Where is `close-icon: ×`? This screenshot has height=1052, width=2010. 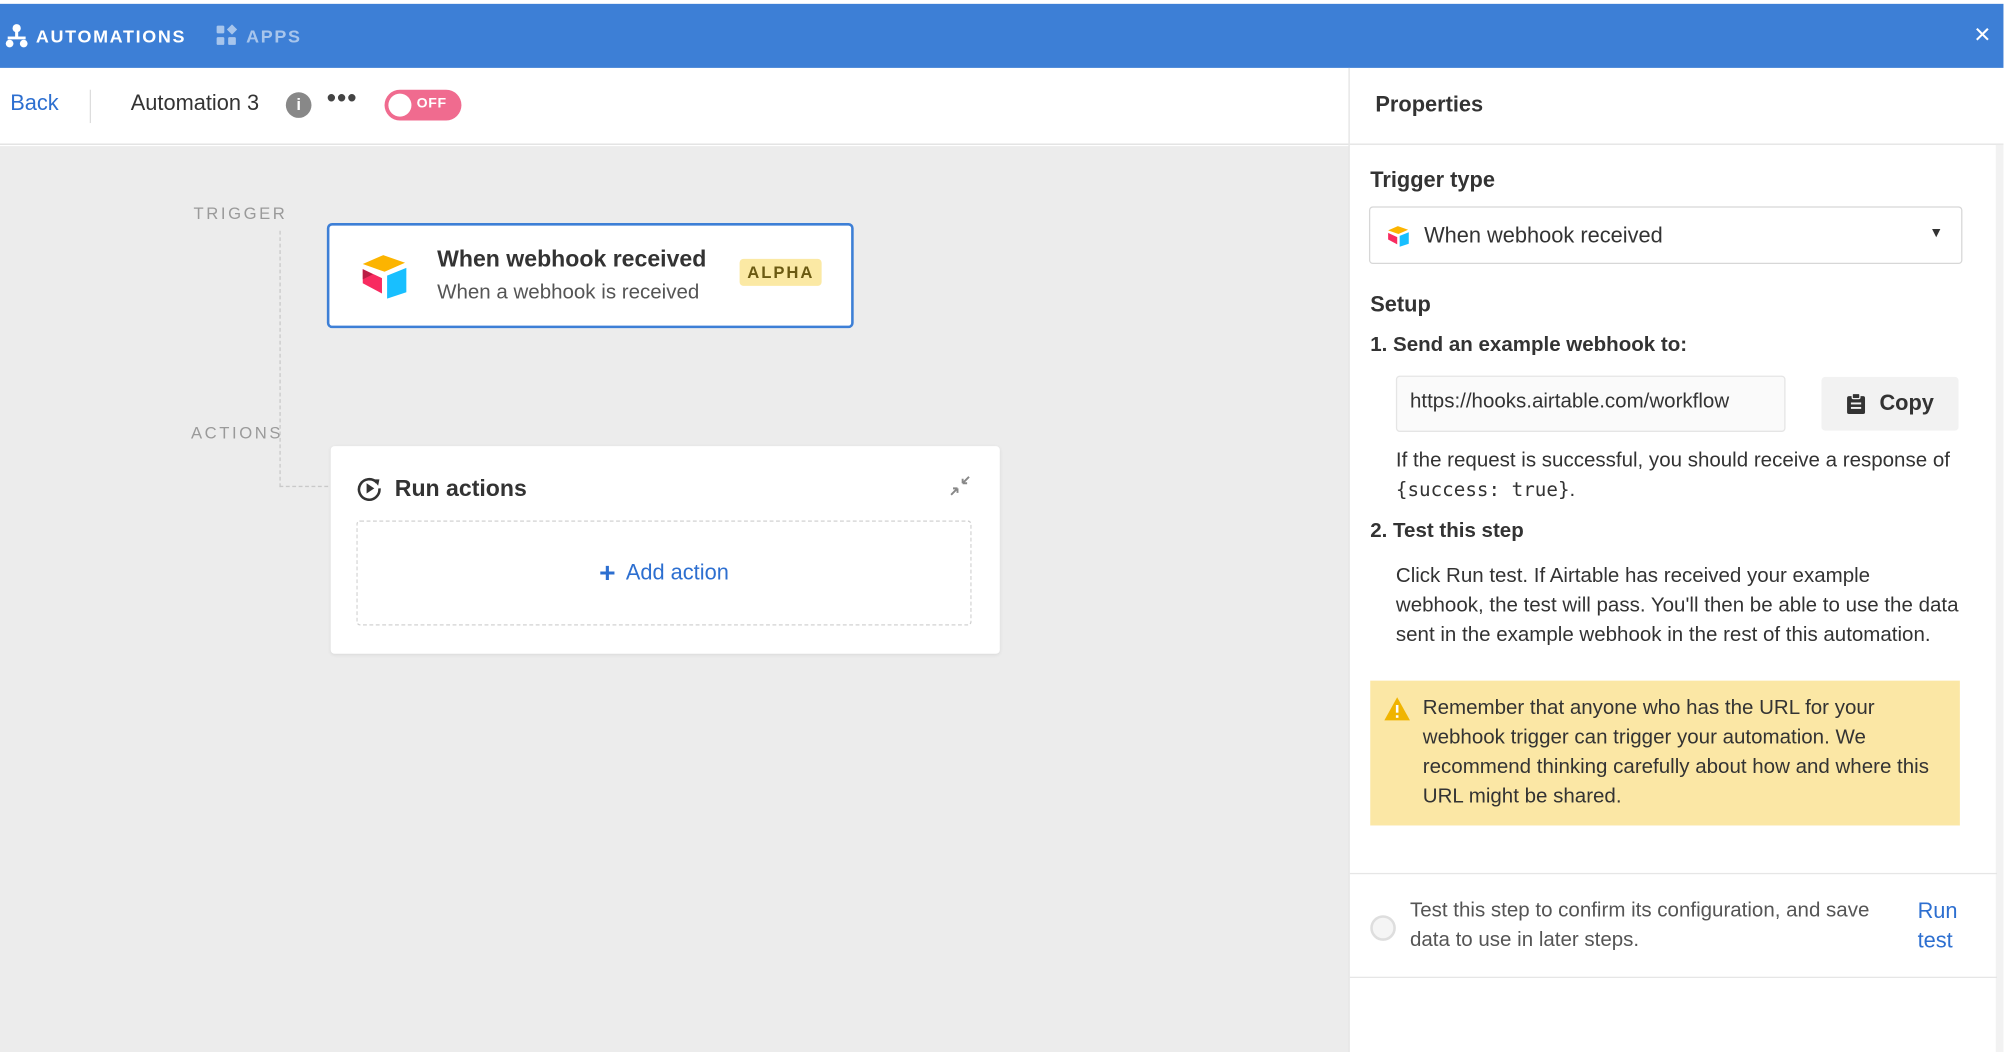
close-icon: × is located at coordinates (1982, 34).